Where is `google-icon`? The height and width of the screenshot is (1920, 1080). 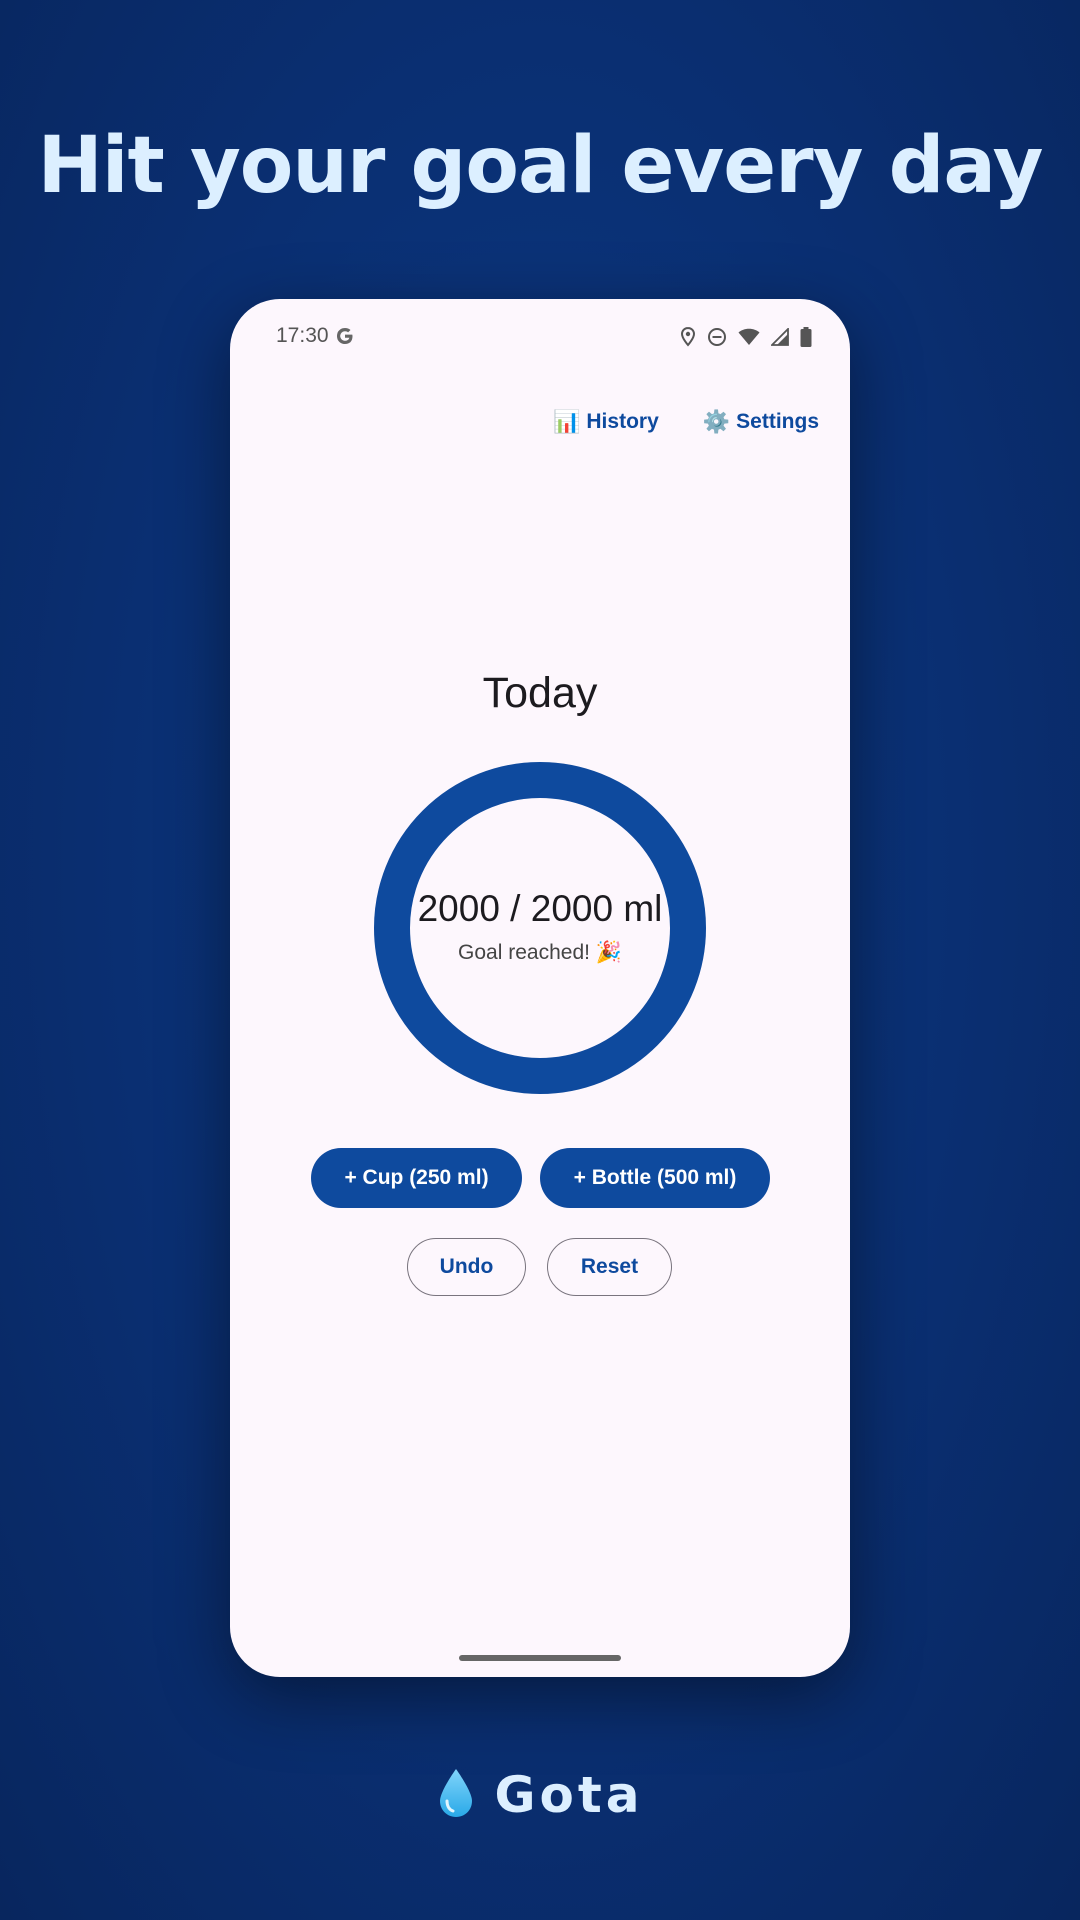
google-icon is located at coordinates (345, 336).